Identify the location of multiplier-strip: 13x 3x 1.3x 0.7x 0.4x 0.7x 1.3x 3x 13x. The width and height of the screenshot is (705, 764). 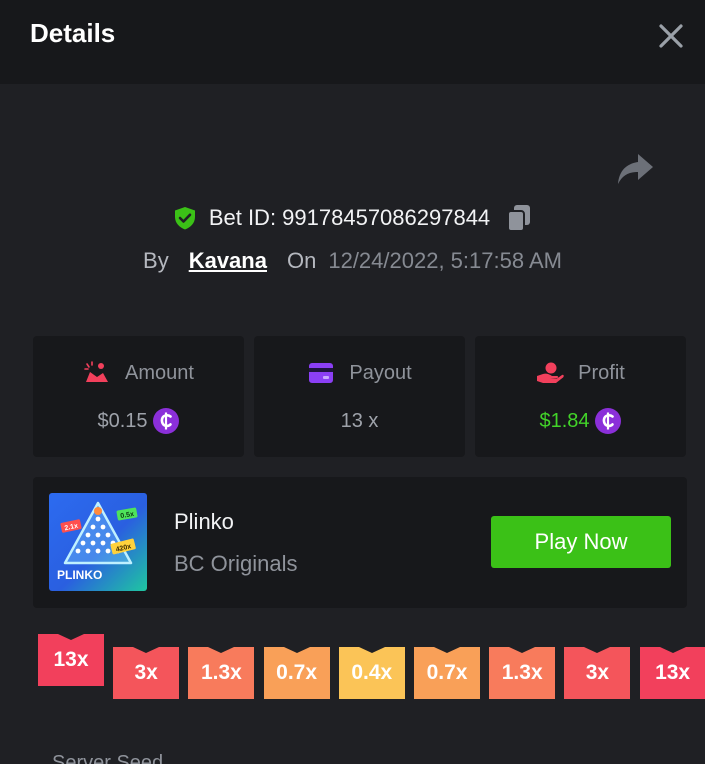
(352, 670).